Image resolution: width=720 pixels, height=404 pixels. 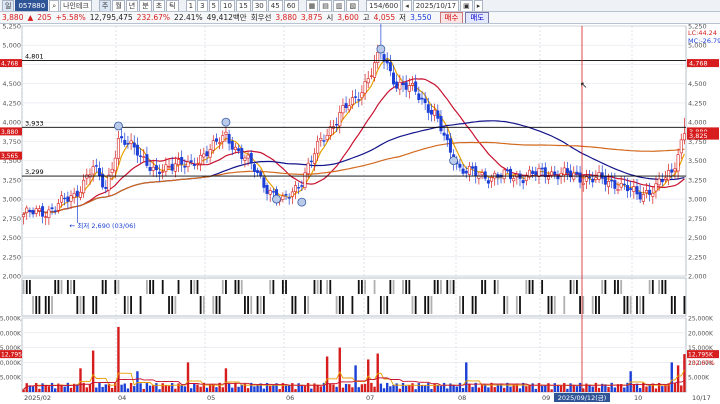 I want to click on period-year-button: 년, so click(x=132, y=5).